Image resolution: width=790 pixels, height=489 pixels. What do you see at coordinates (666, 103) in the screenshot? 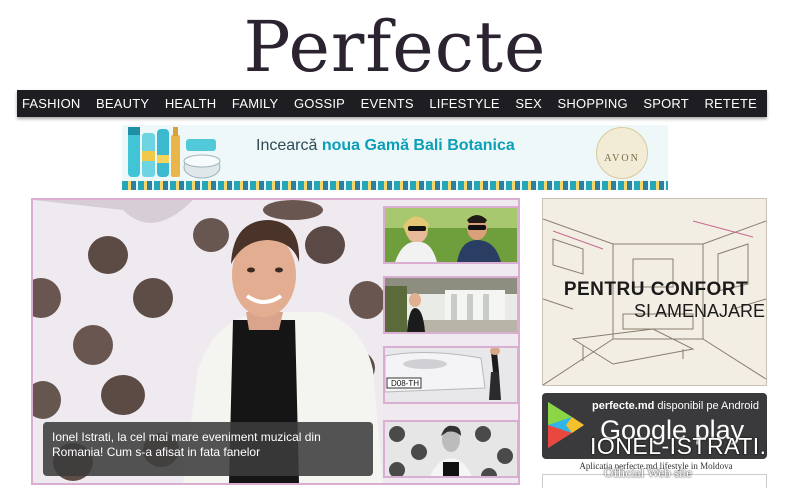
I see `nav-item-sport: SPORT` at bounding box center [666, 103].